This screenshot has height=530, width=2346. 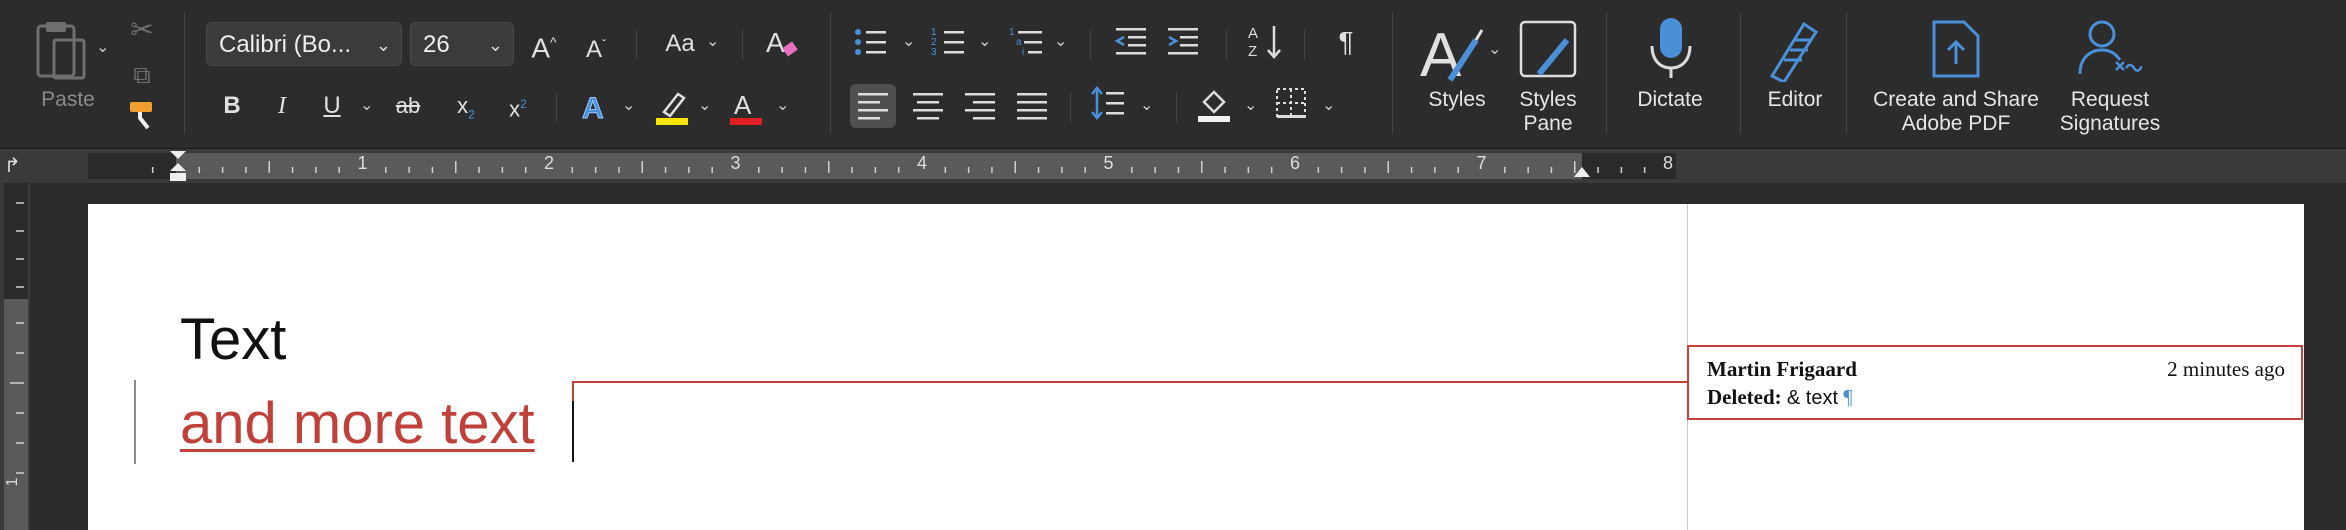 I want to click on line-spacing-button, so click(x=1110, y=106).